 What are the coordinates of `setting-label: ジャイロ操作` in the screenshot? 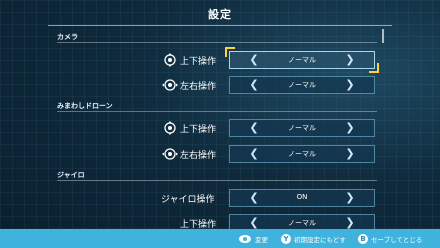 It's located at (188, 200).